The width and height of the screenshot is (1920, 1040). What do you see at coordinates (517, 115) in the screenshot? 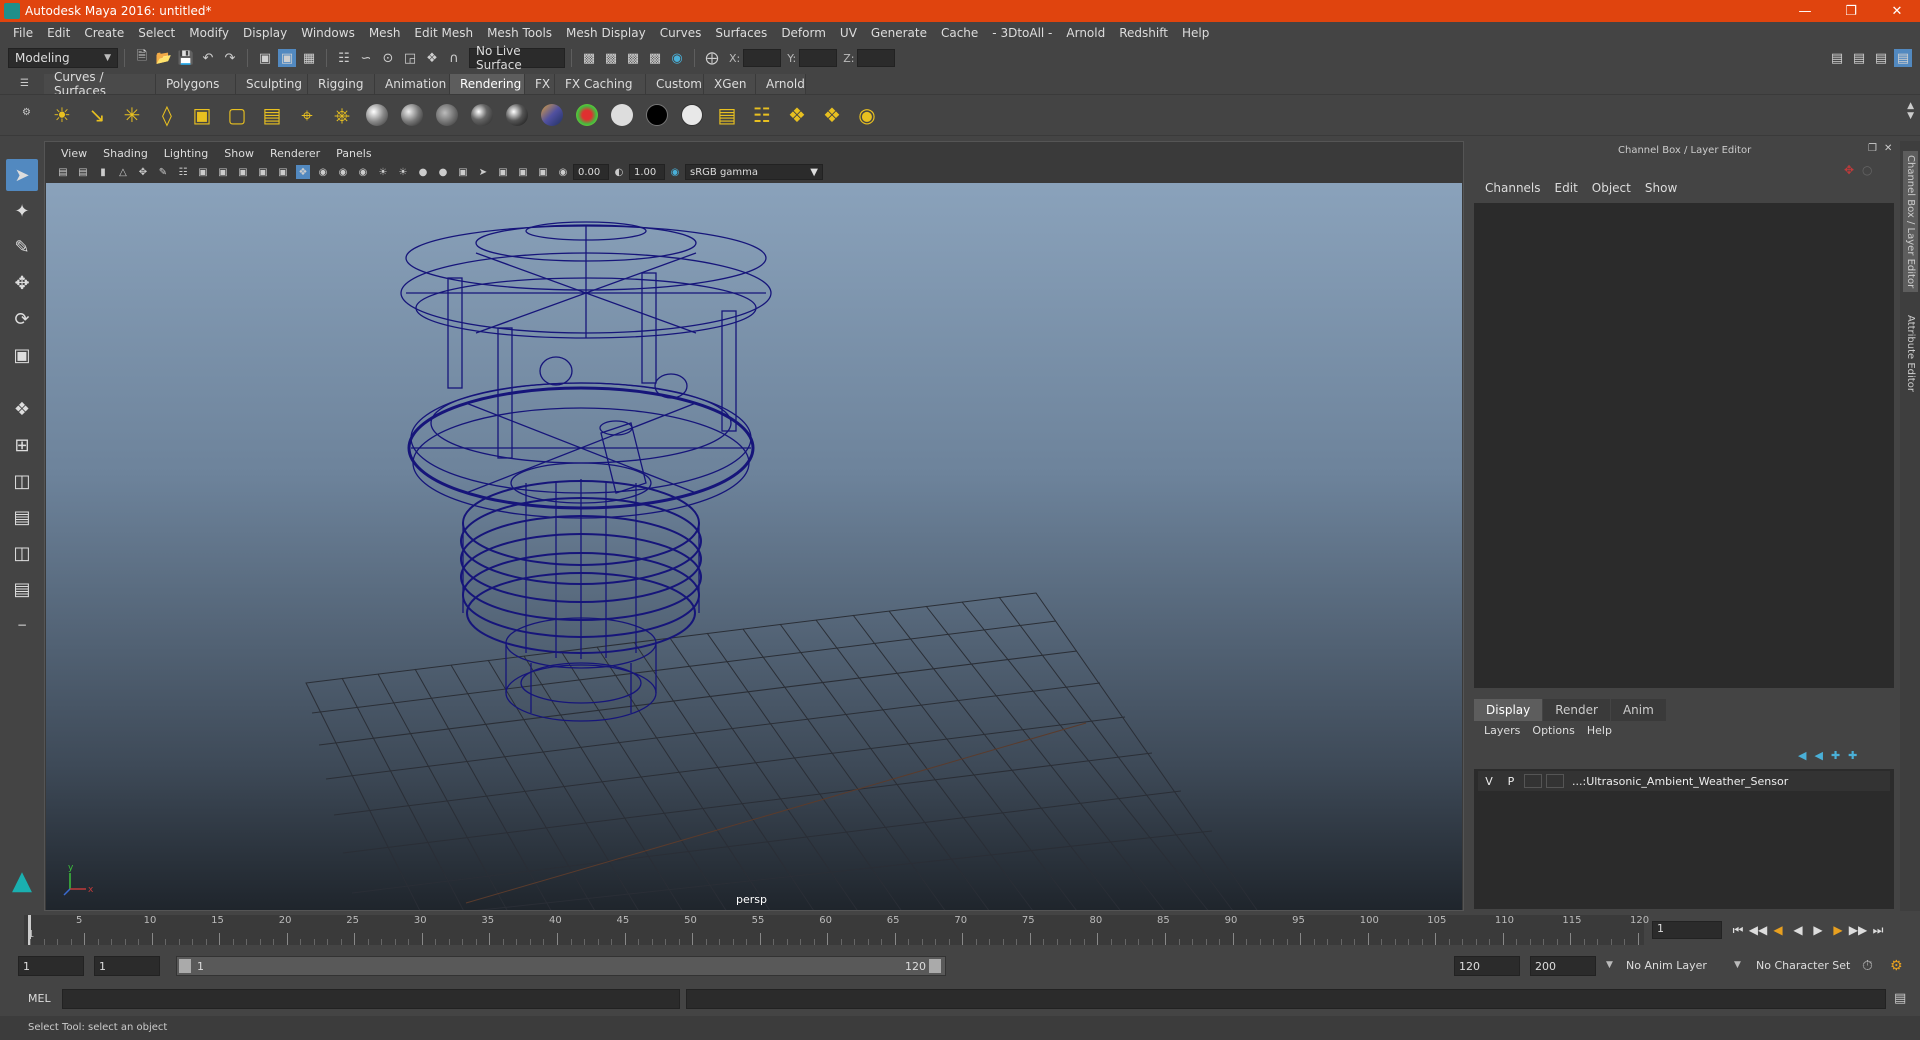
I see `phonge-shader-icon` at bounding box center [517, 115].